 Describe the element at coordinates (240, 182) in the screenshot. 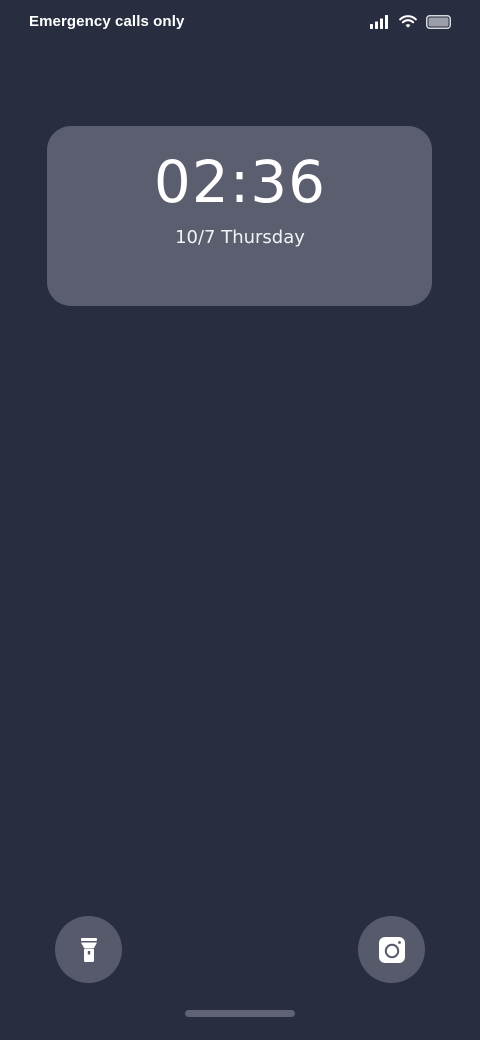

I see `clock-time: 02:36` at that location.